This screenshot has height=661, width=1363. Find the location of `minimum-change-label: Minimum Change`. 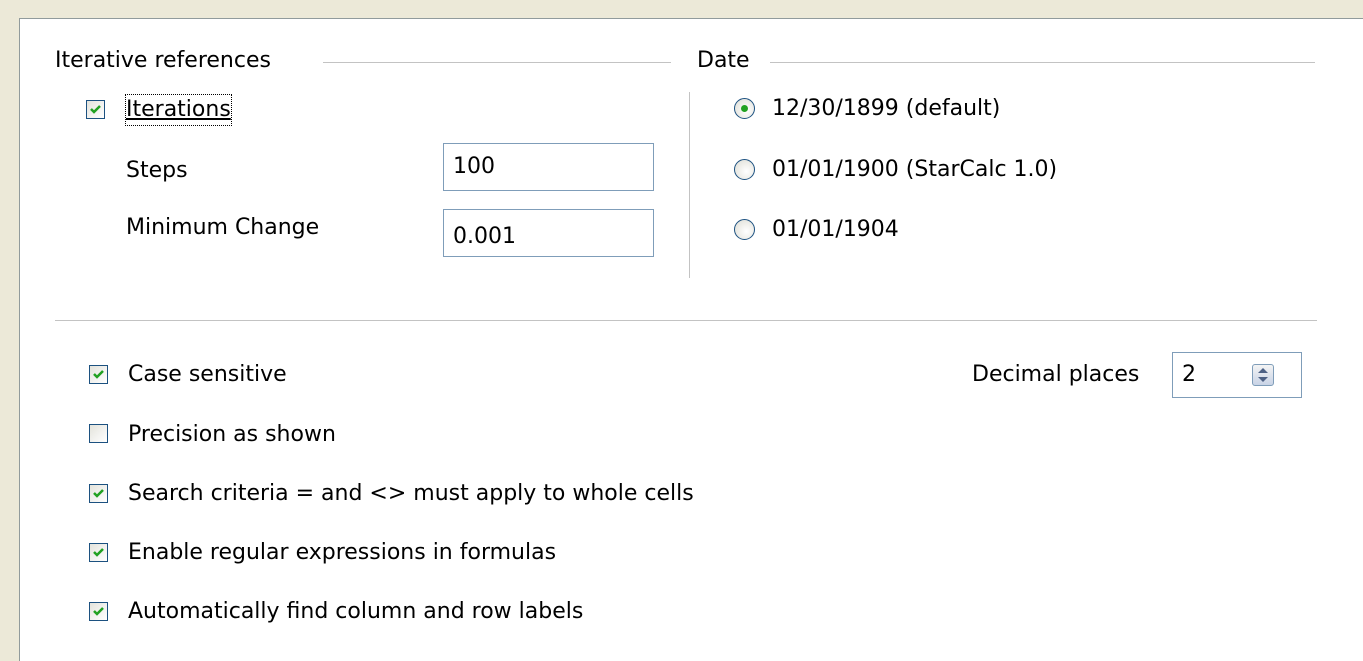

minimum-change-label: Minimum Change is located at coordinates (223, 227).